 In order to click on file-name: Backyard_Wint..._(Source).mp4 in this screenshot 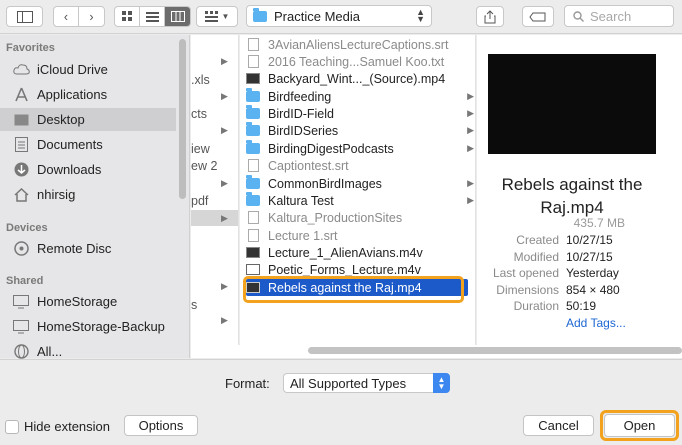, I will do `click(357, 78)`.